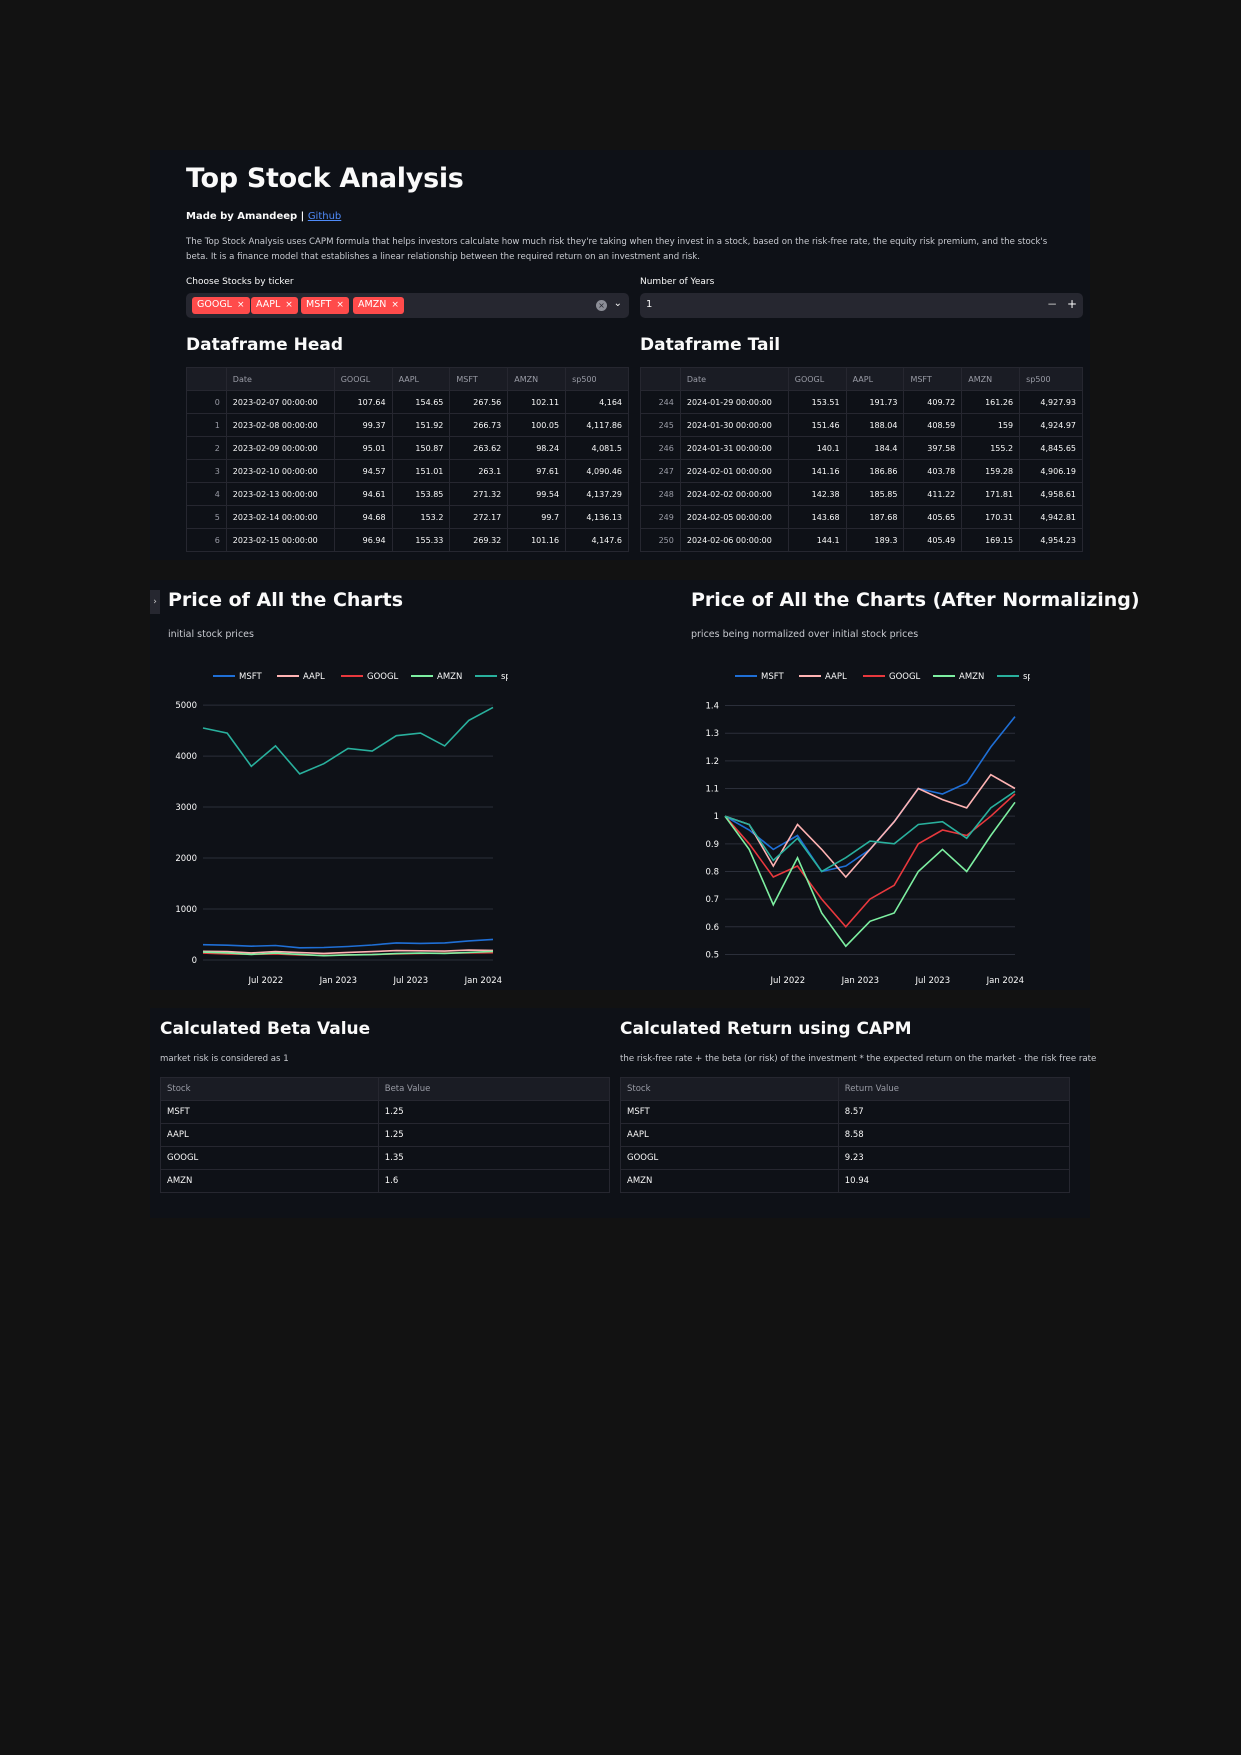  I want to click on chip-msft: MSFT ×, so click(325, 305).